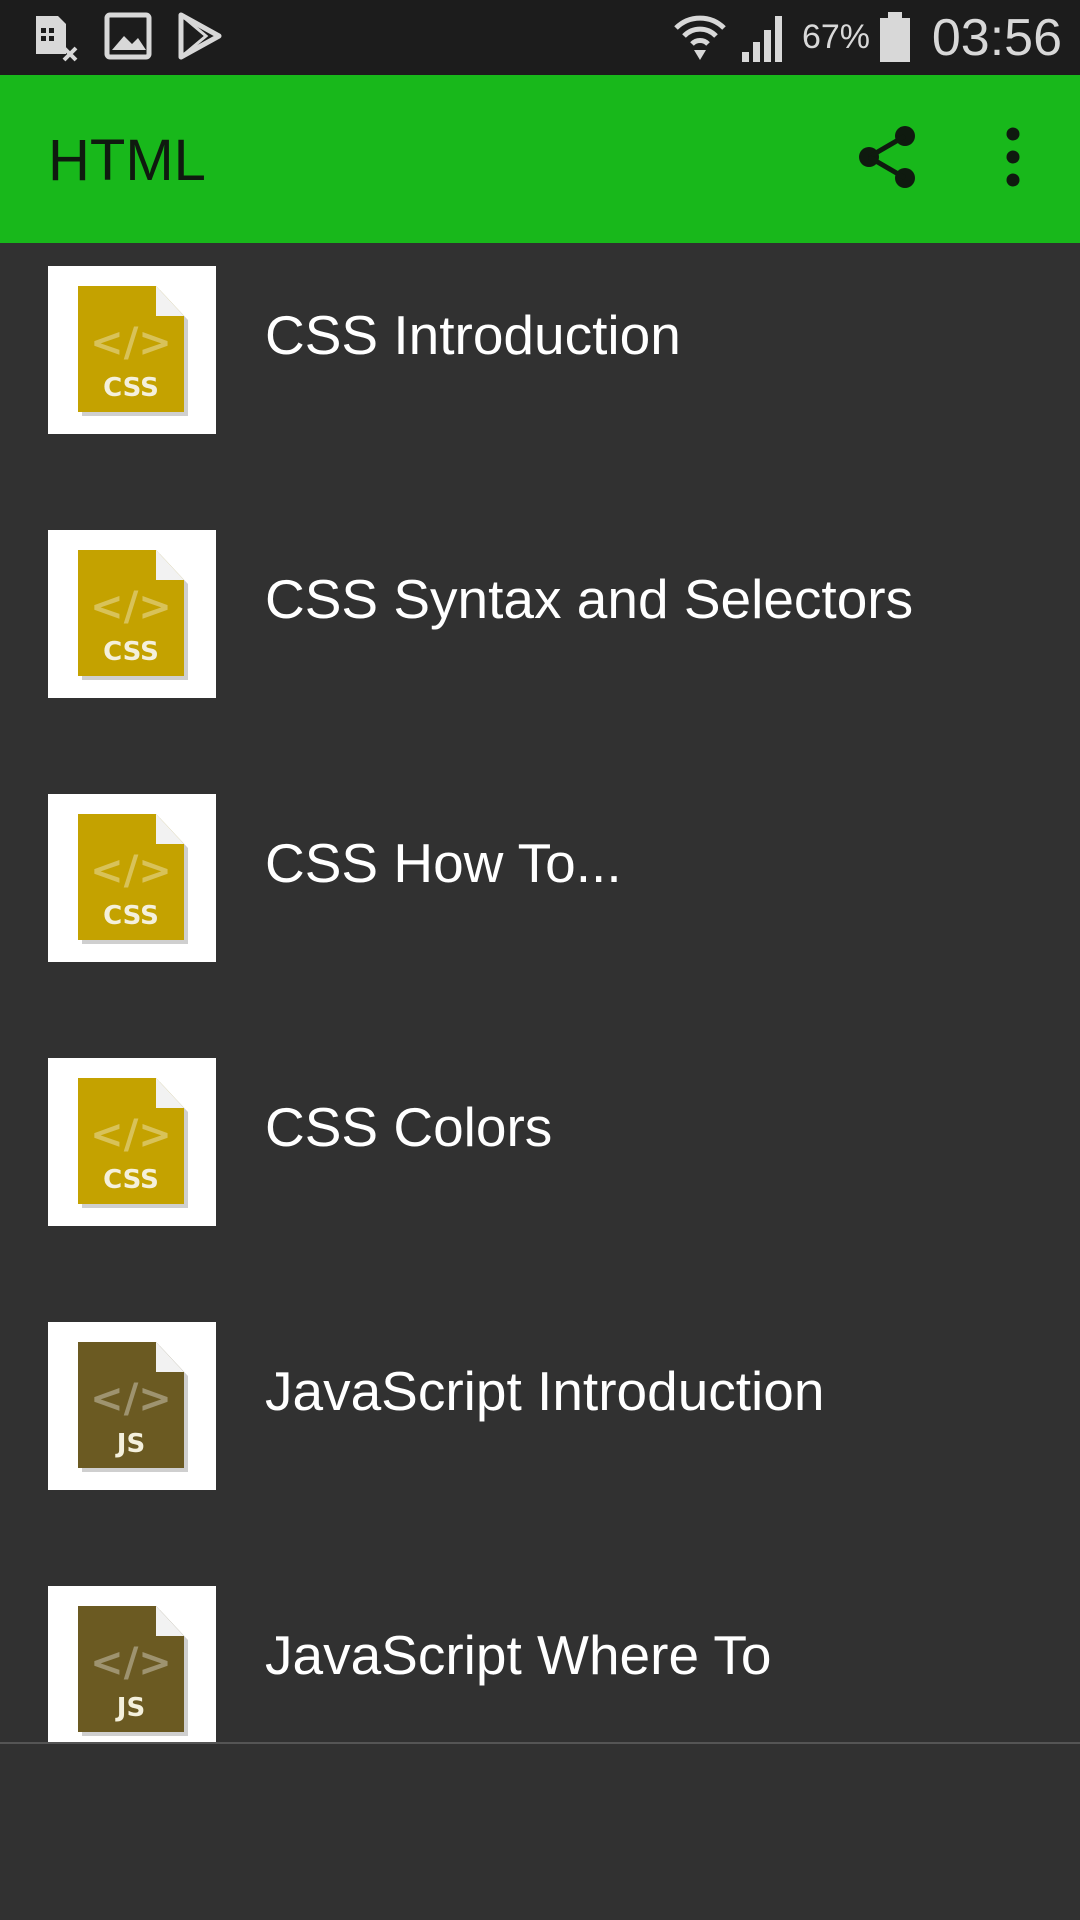 This screenshot has height=1920, width=1080. I want to click on notification-sim-icon, so click(57, 39).